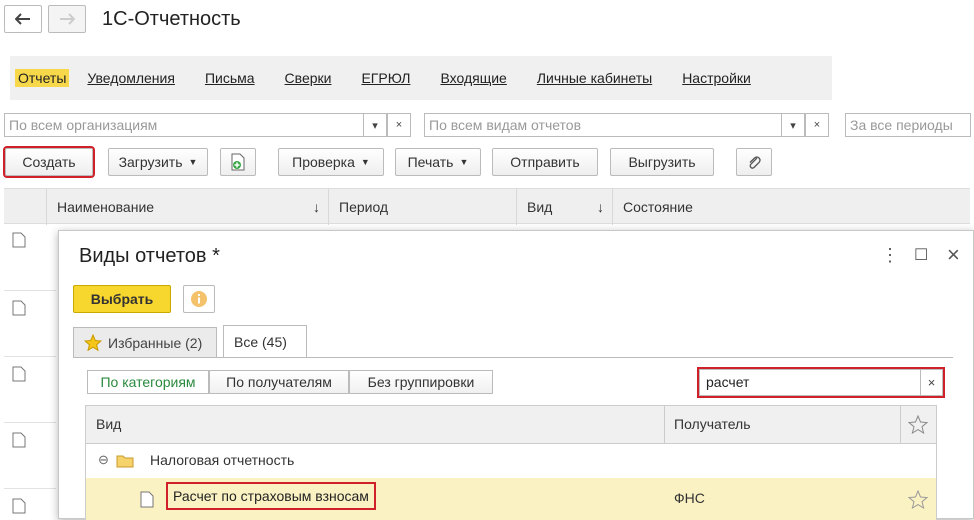  Describe the element at coordinates (385, 78) in the screenshot. I see `section-egrul: ЕГРЮЛ` at that location.